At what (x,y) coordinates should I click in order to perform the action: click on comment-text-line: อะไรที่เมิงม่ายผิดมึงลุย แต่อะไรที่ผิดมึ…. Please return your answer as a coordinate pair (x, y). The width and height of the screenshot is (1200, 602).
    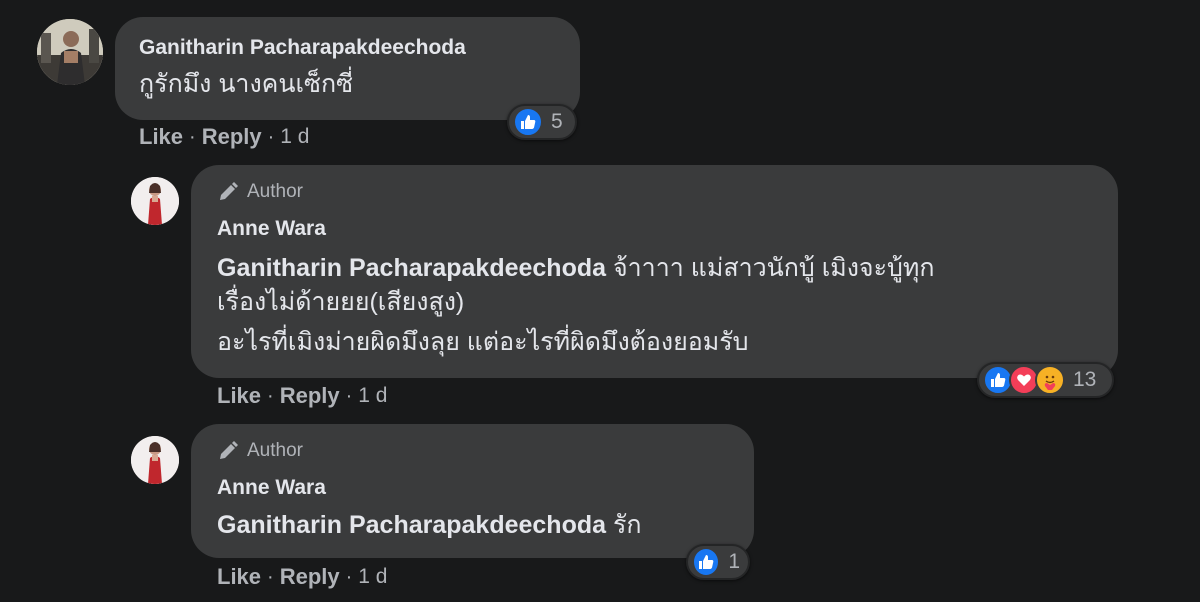
    Looking at the image, I should click on (483, 342).